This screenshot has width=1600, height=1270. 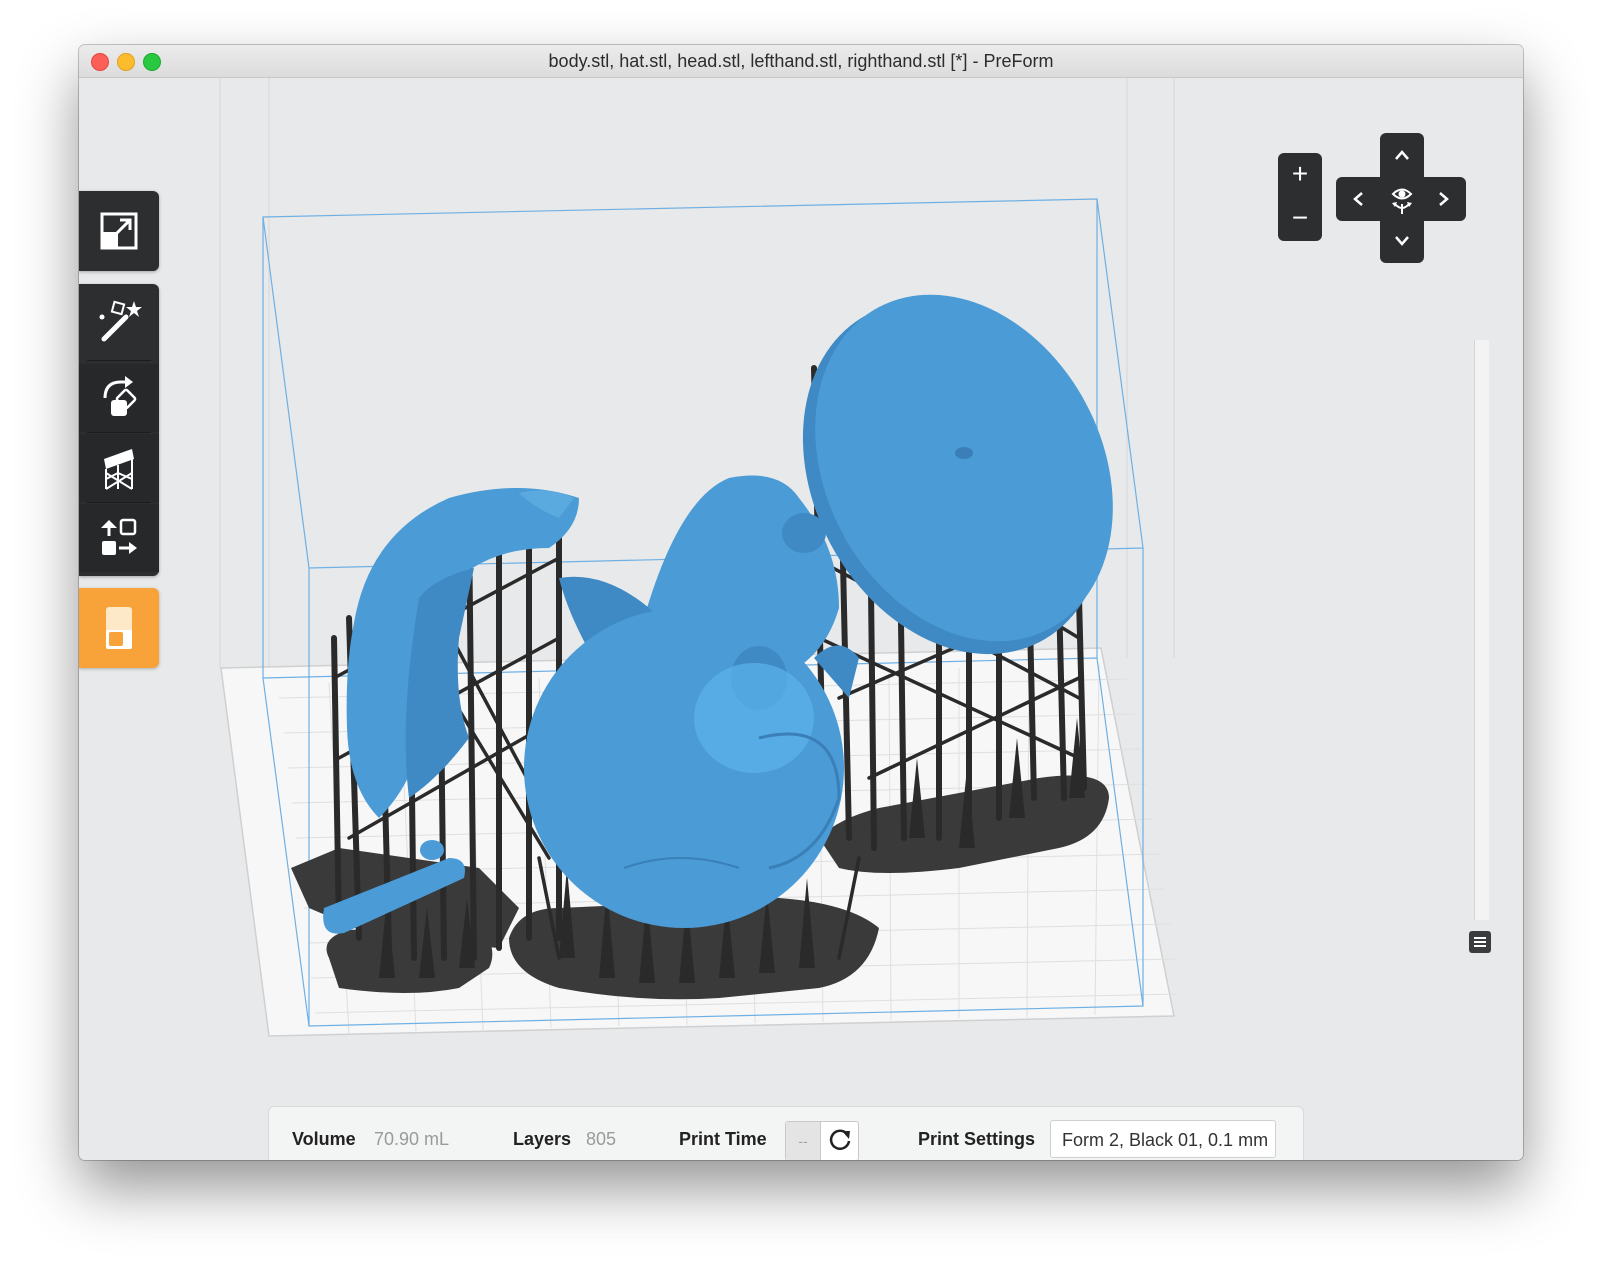 What do you see at coordinates (542, 1139) in the screenshot?
I see `layers-label: Layers` at bounding box center [542, 1139].